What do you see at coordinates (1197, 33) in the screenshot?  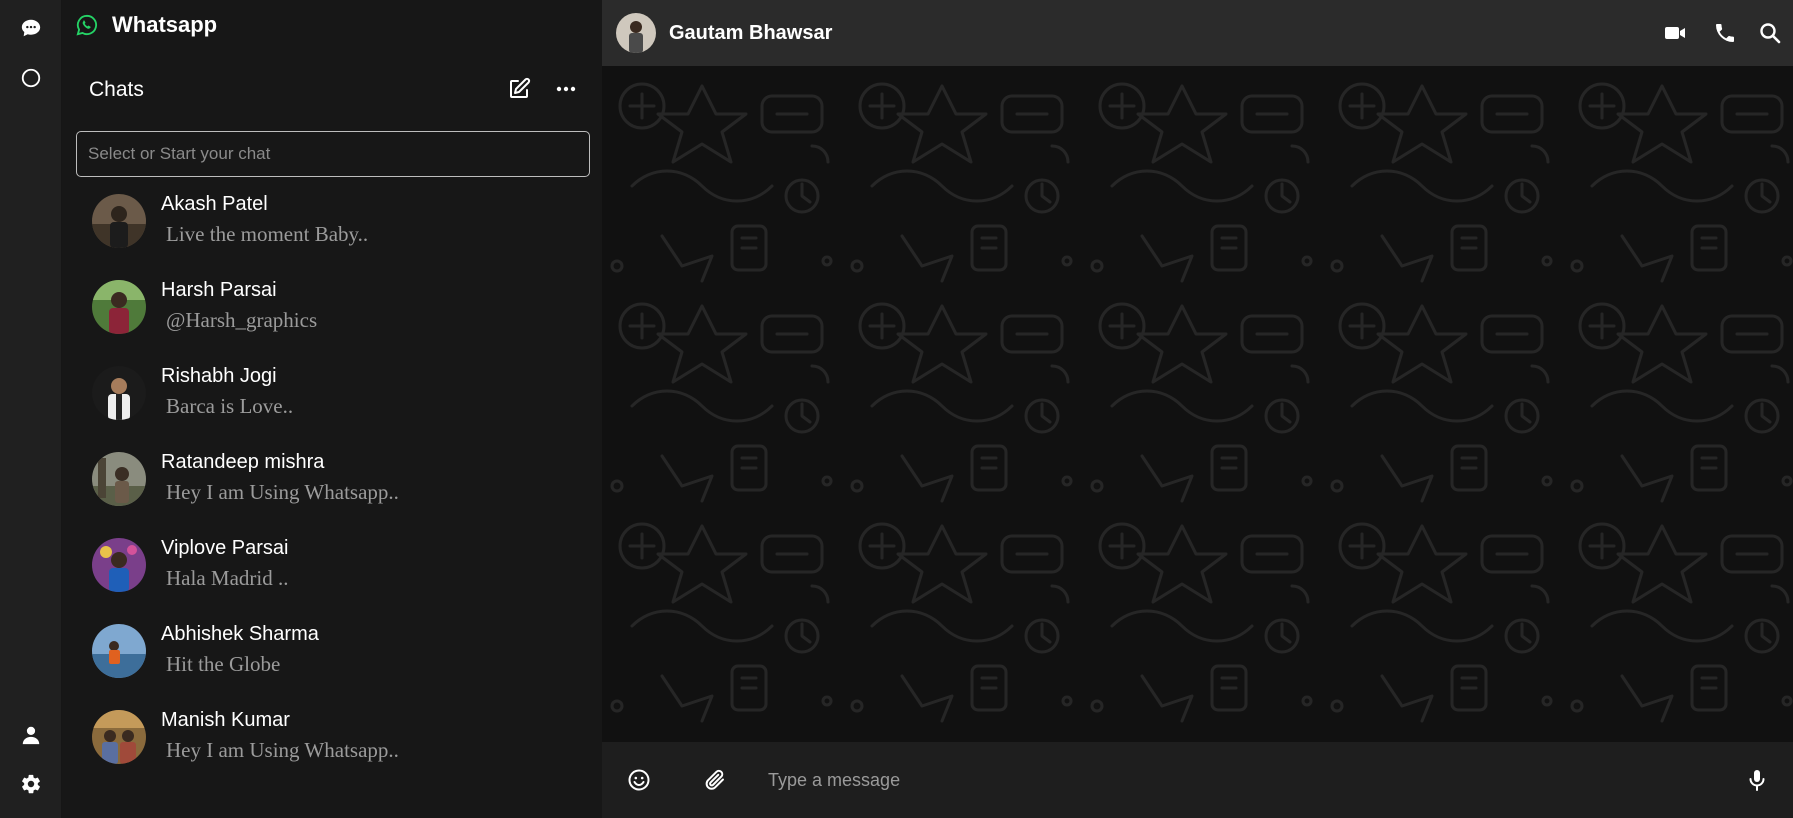 I see `conversation-header: Gautam Bhawsar` at bounding box center [1197, 33].